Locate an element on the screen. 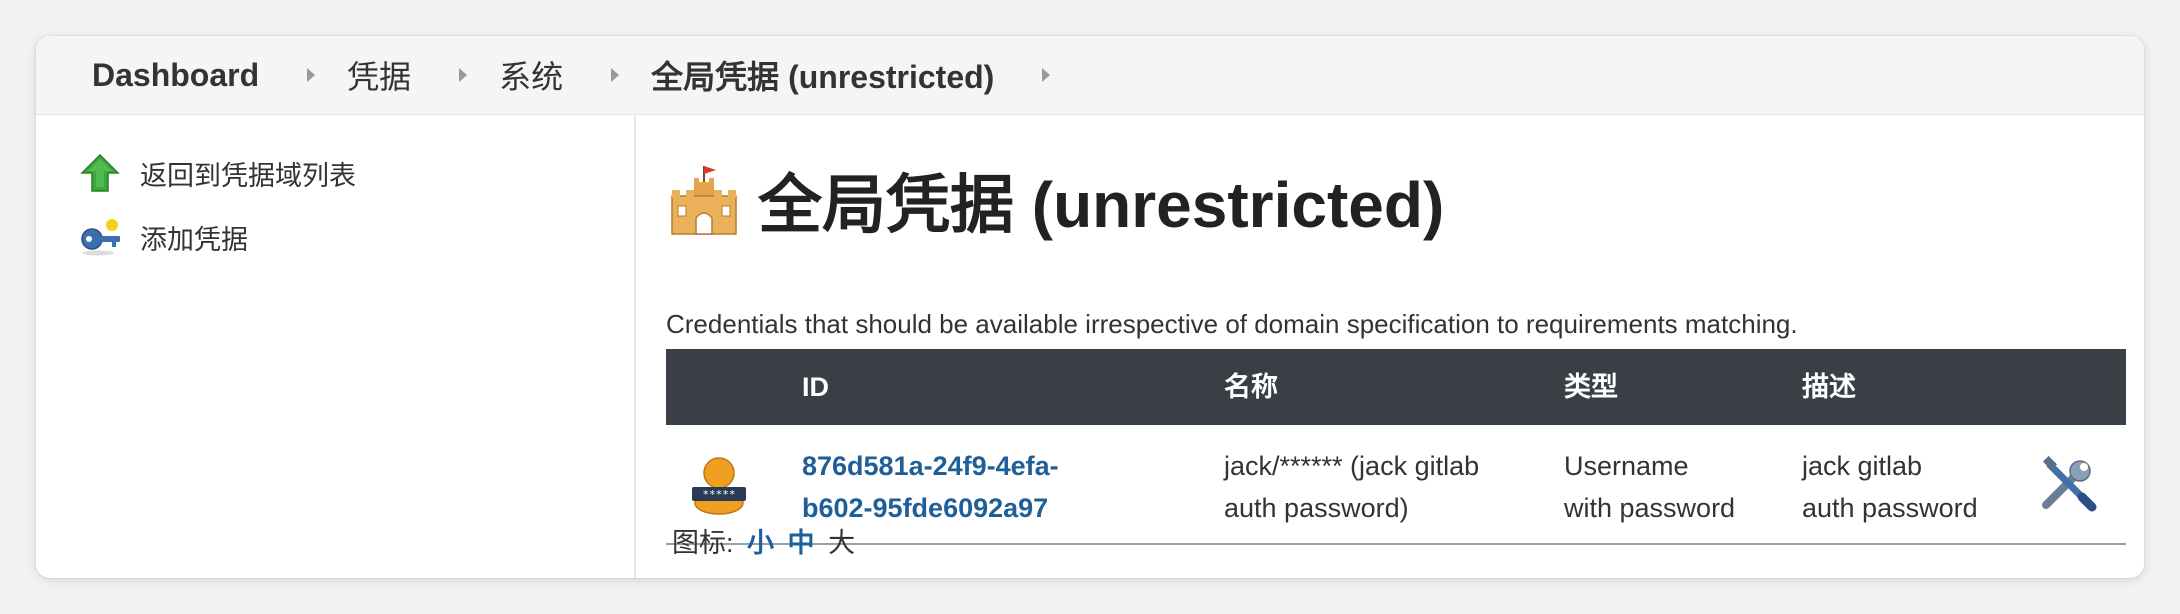 Image resolution: width=2180 pixels, height=614 pixels. credential-description: jack gitlab auth password is located at coordinates (1890, 487).